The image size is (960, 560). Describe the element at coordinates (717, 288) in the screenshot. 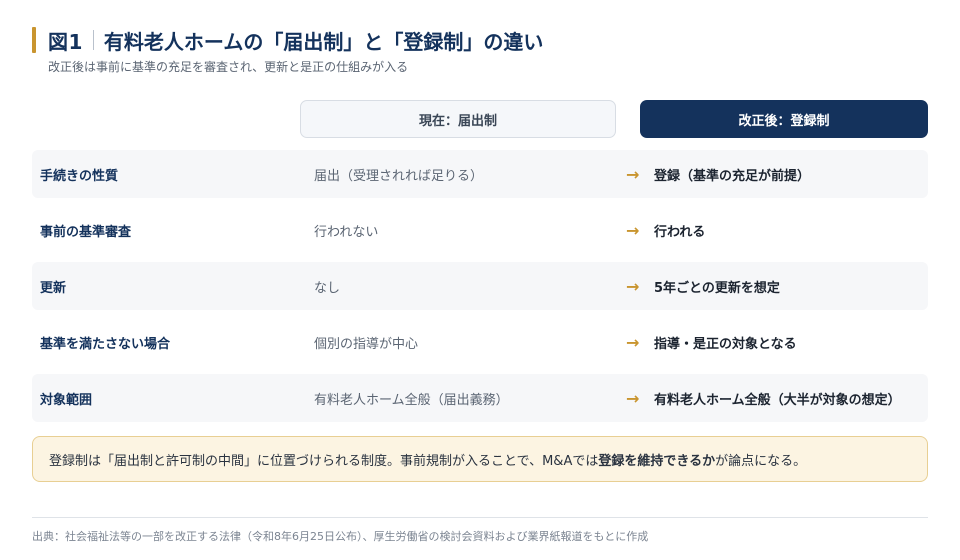

I see `row-after-value: 5年ごとの更新を想定` at that location.